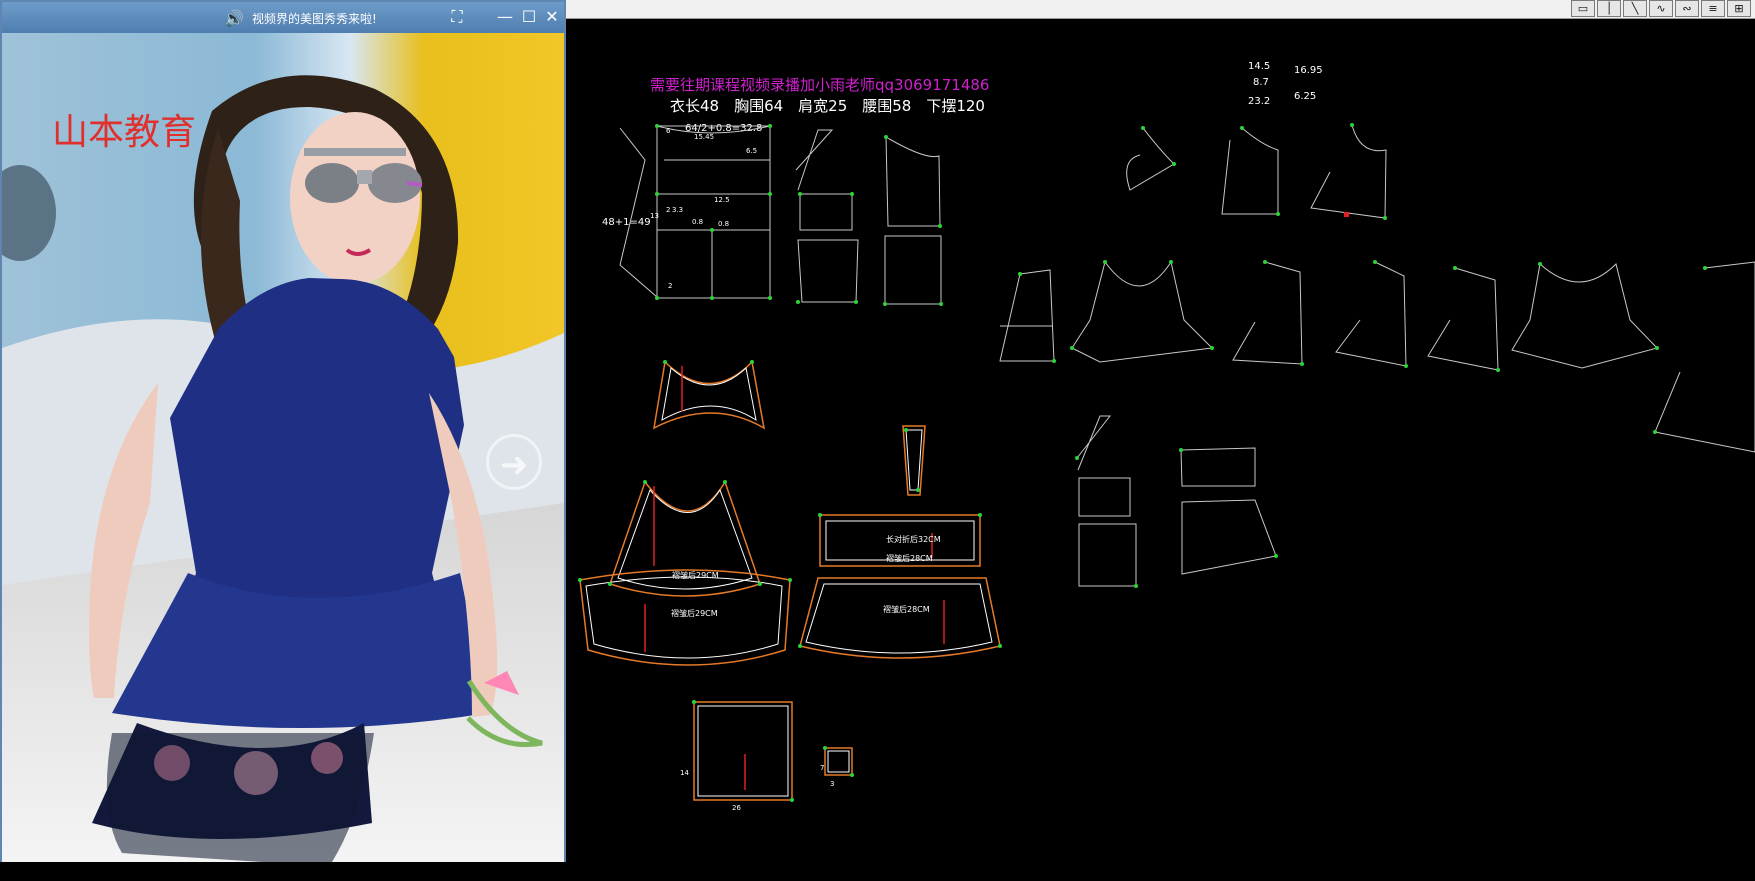 This screenshot has height=881, width=1755. Describe the element at coordinates (677, 210) in the screenshot. I see `dim-label: 3.3` at that location.